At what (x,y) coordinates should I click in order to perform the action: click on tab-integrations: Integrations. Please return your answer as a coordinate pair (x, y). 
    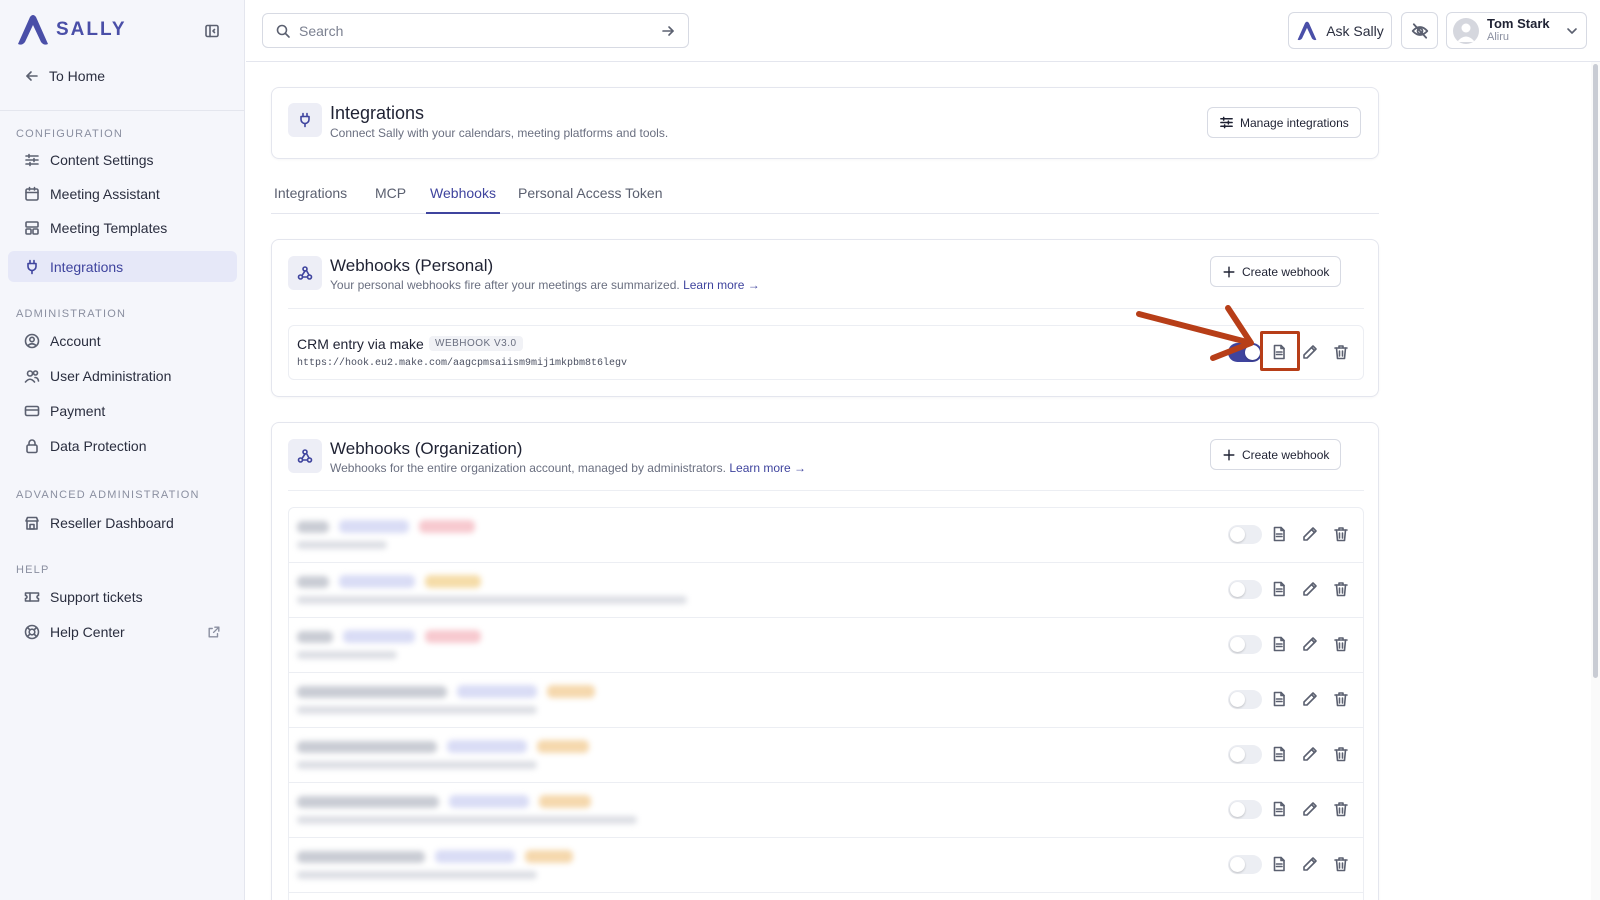
    Looking at the image, I should click on (310, 197).